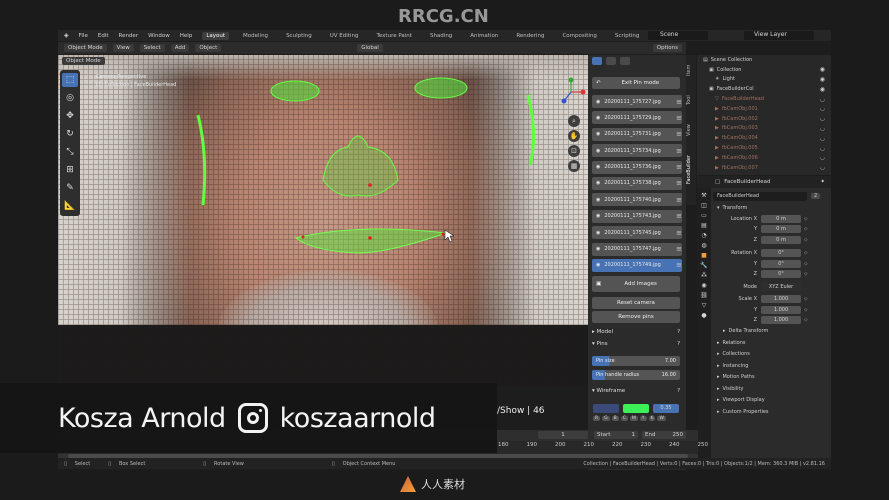 Image resolution: width=889 pixels, height=500 pixels. Describe the element at coordinates (764, 80) in the screenshot. I see `outliner-row: ☀ Light ◉` at that location.